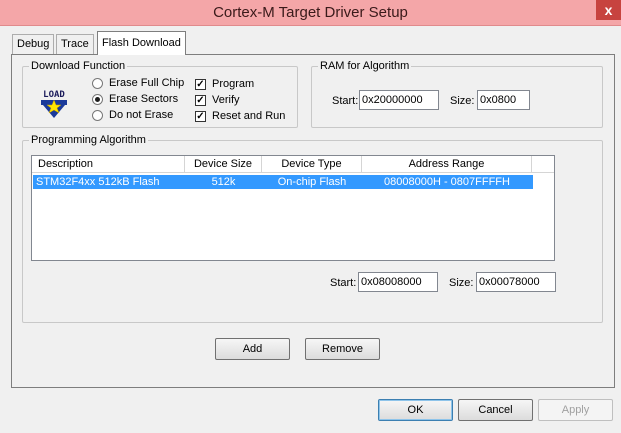 The image size is (621, 433). Describe the element at coordinates (461, 283) in the screenshot. I see `algo-size-label: Size:` at that location.